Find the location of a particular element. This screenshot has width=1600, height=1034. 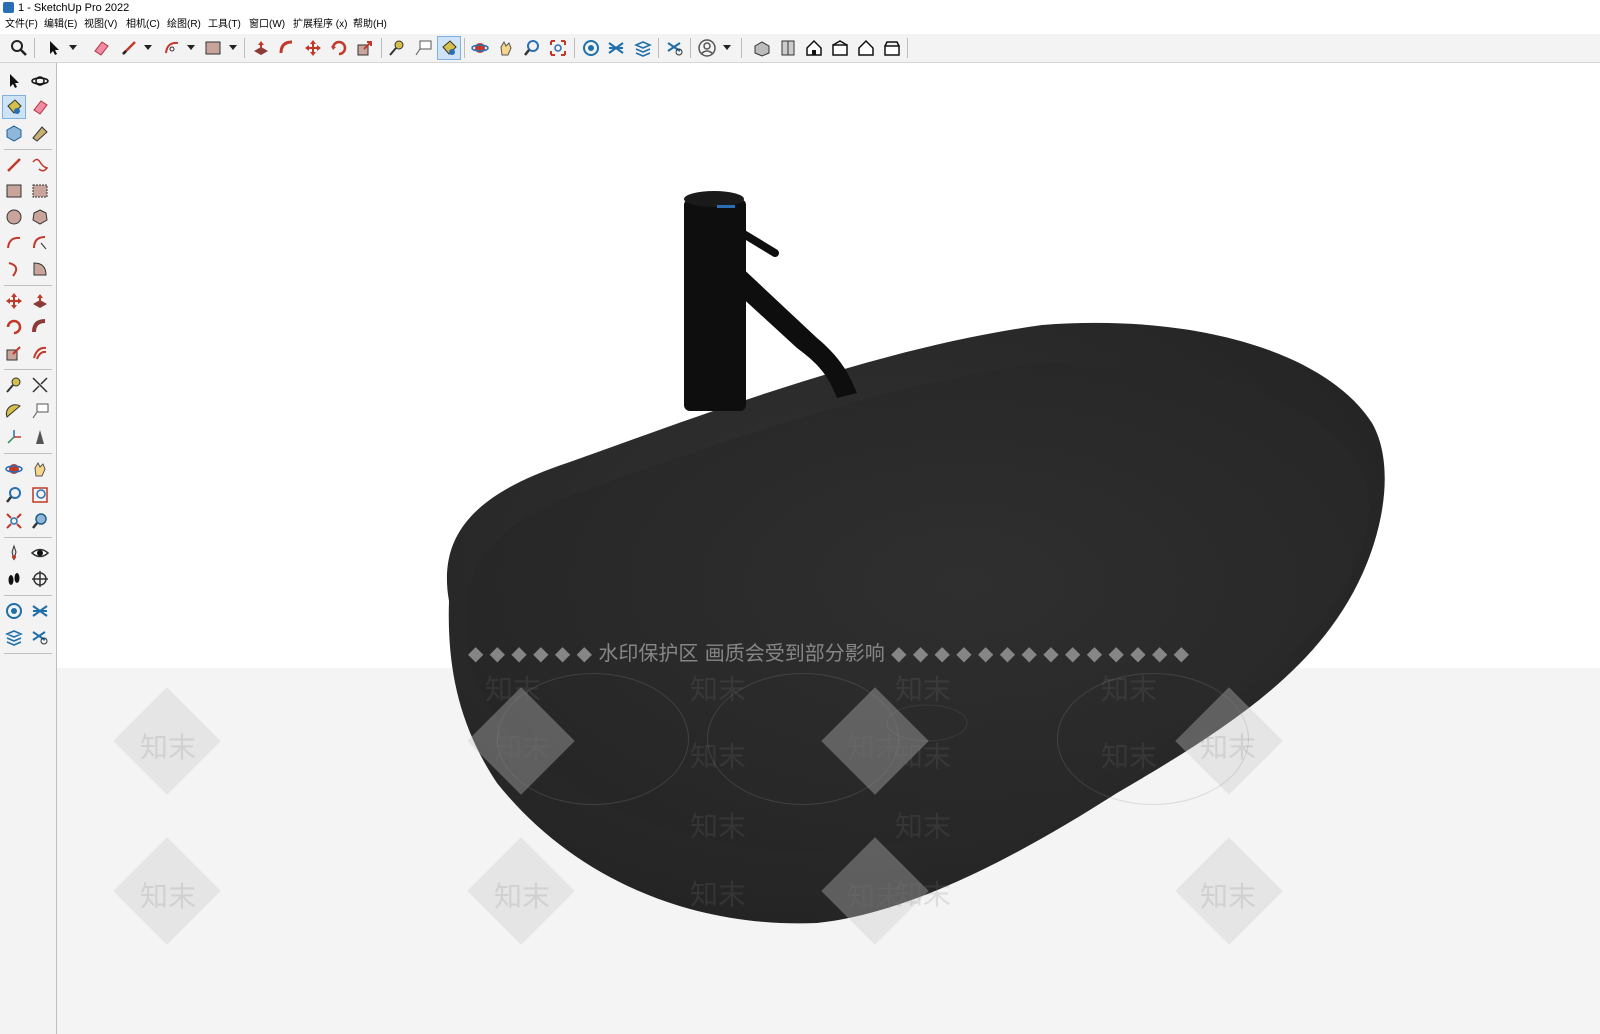

push-pull-button is located at coordinates (261, 48).